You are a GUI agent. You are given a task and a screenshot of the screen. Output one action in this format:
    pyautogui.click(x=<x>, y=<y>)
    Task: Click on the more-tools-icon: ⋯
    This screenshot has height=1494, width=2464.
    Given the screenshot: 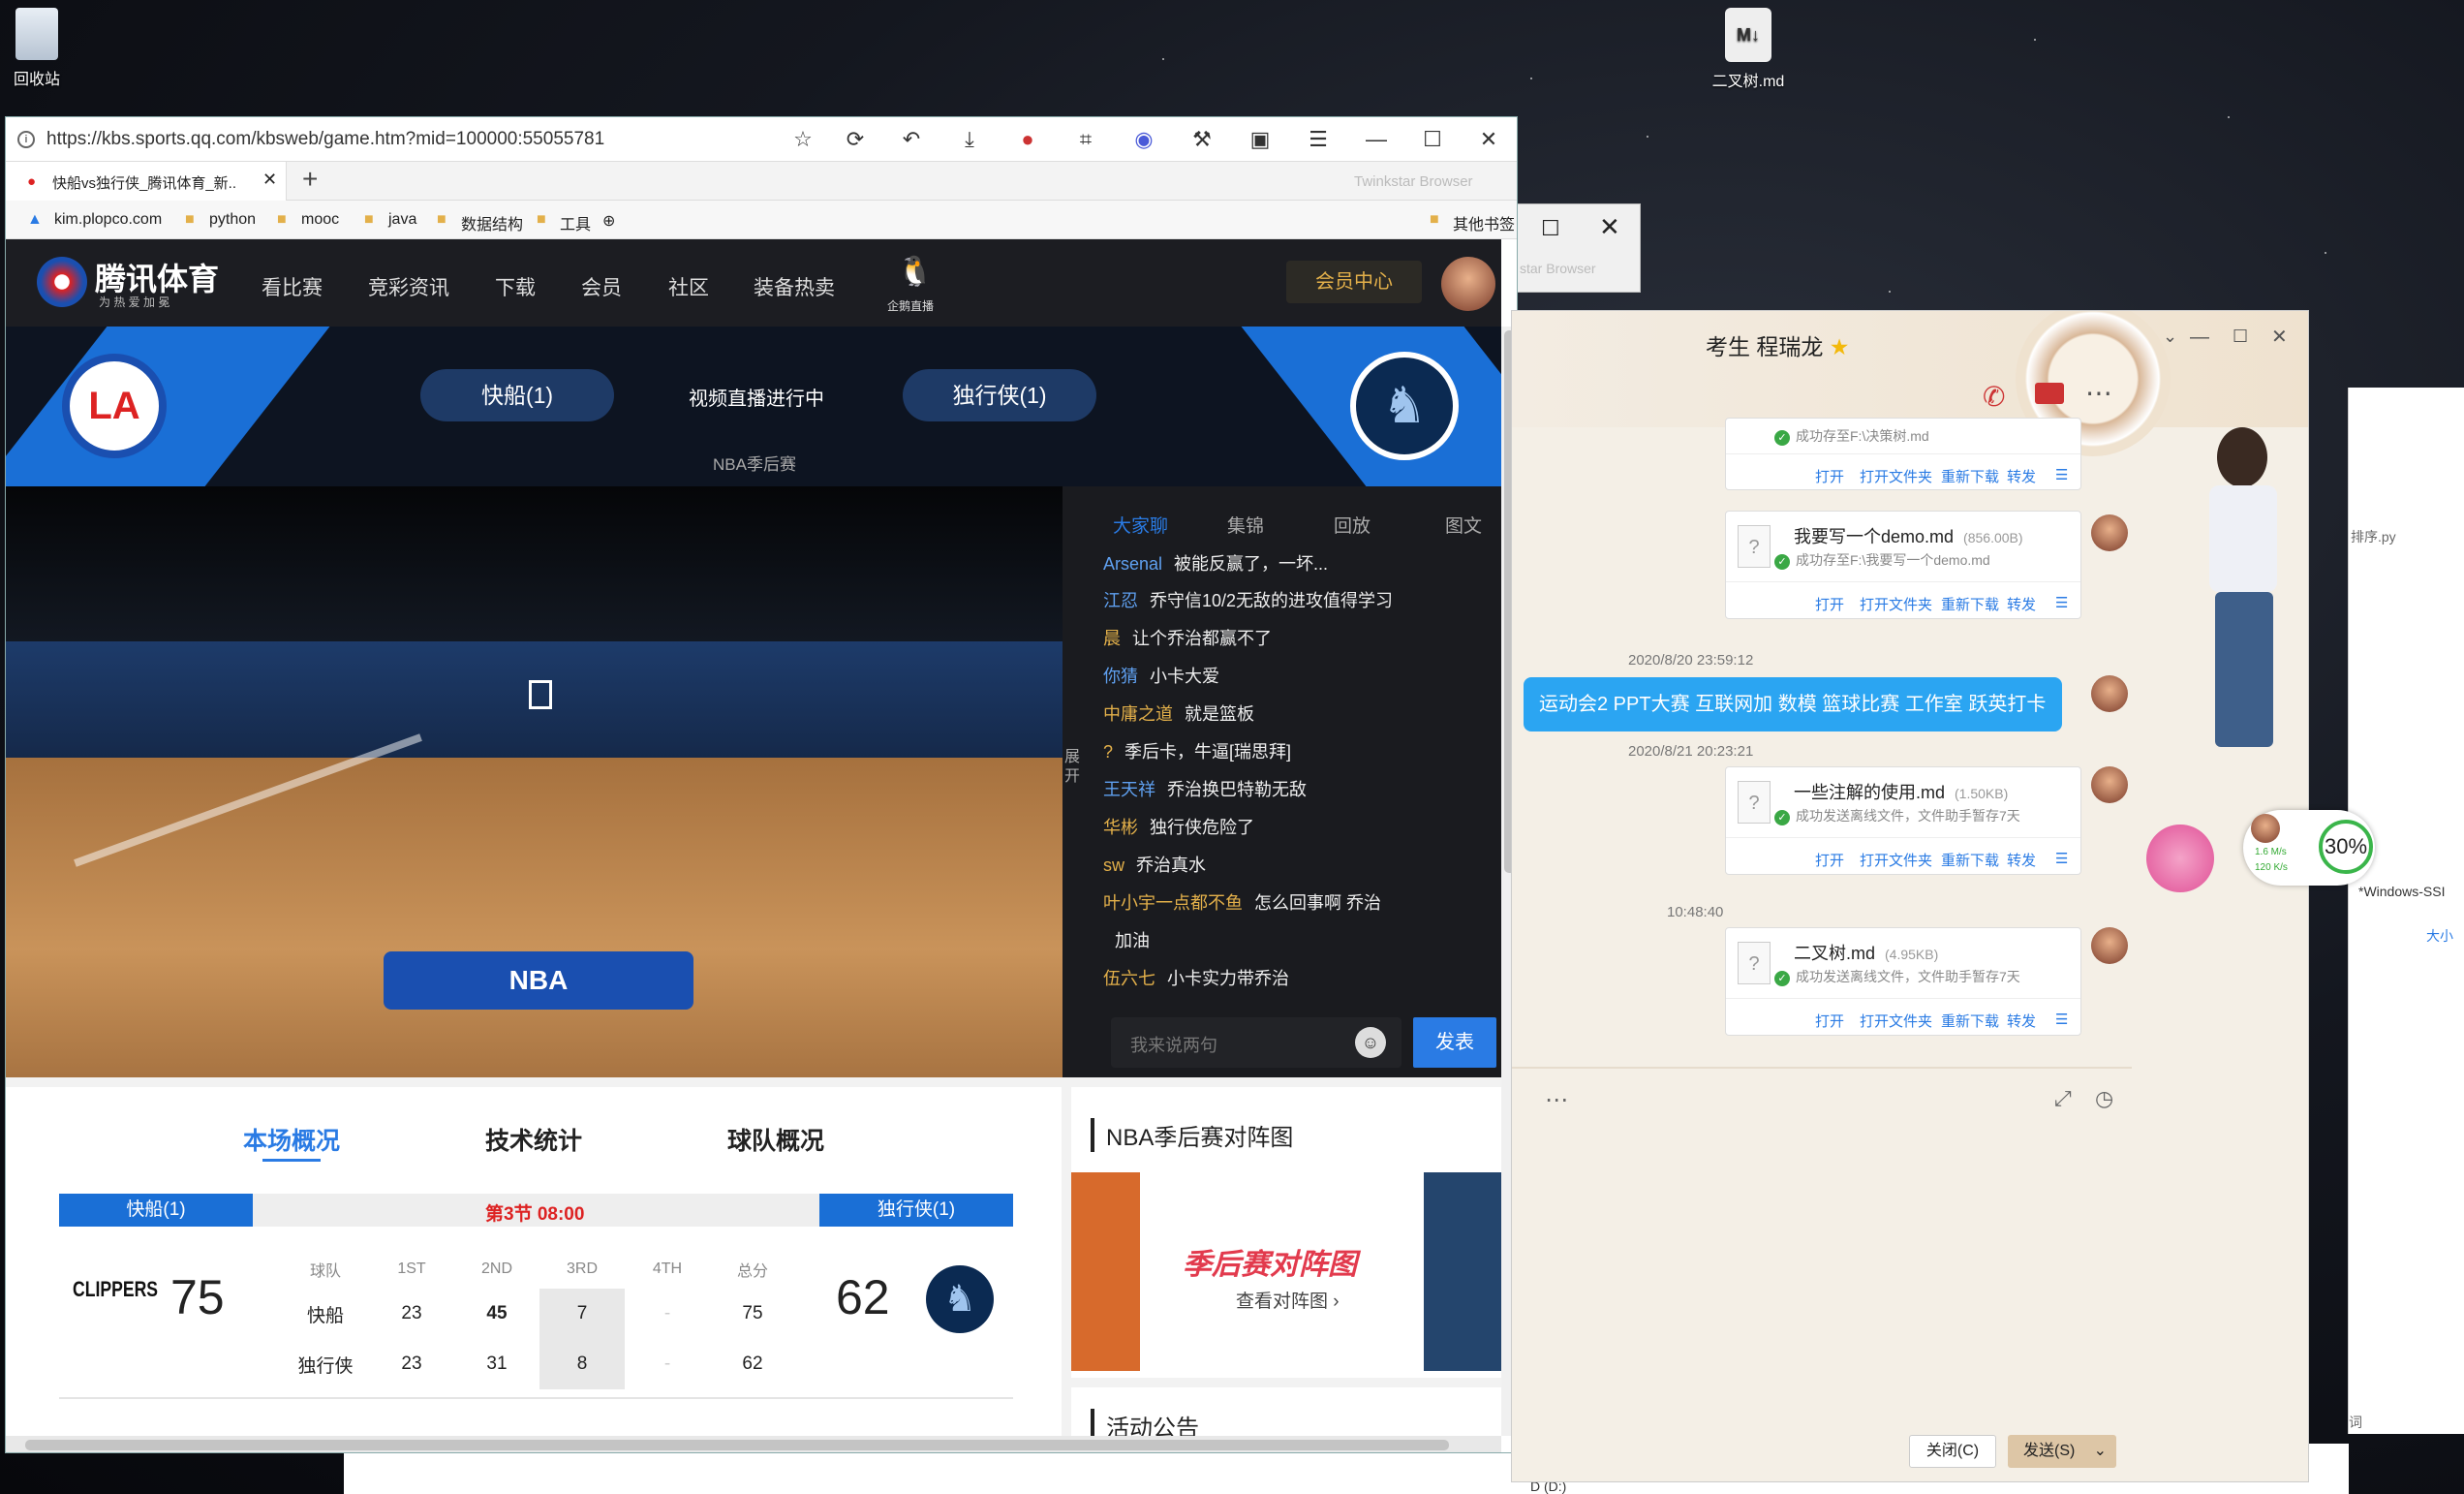 What is the action you would take?
    pyautogui.click(x=1557, y=1100)
    